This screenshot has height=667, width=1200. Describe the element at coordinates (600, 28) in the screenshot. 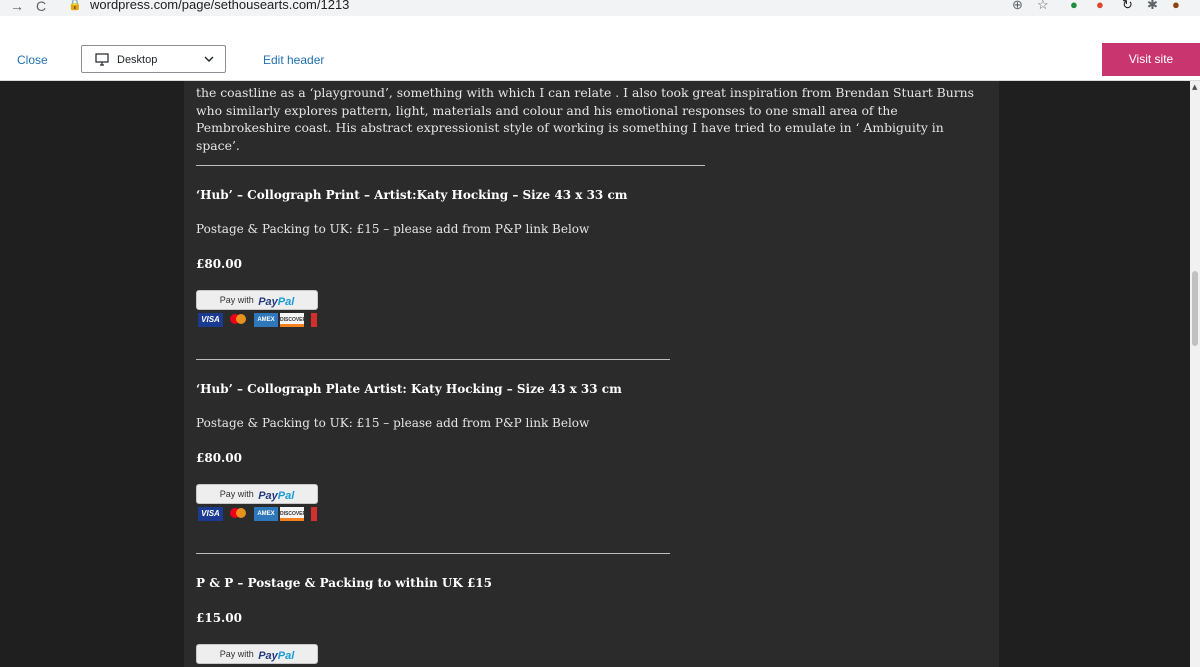

I see `editor-strip` at that location.